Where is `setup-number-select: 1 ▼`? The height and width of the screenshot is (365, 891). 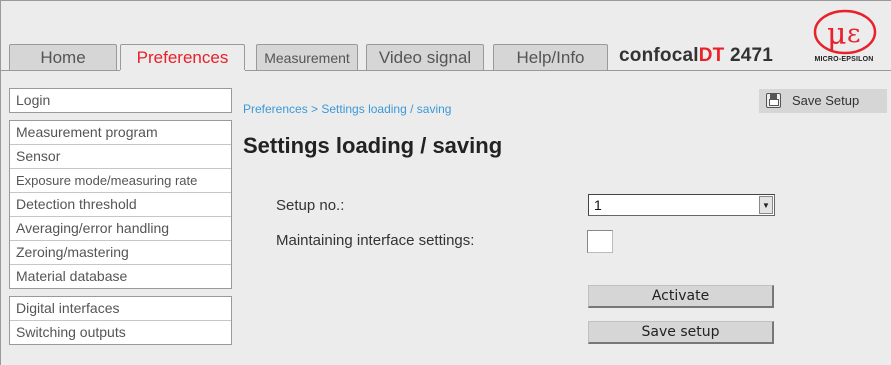
setup-number-select: 1 ▼ is located at coordinates (681, 205).